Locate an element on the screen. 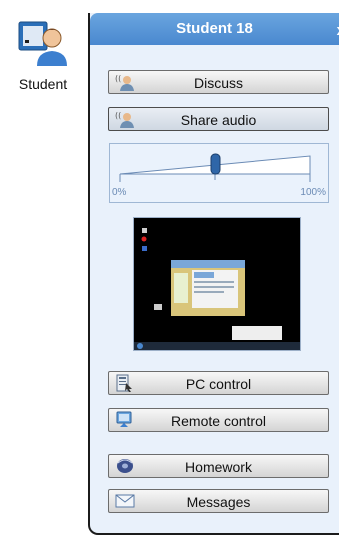 The height and width of the screenshot is (536, 339). panel-title: Student 18 is located at coordinates (214, 28).